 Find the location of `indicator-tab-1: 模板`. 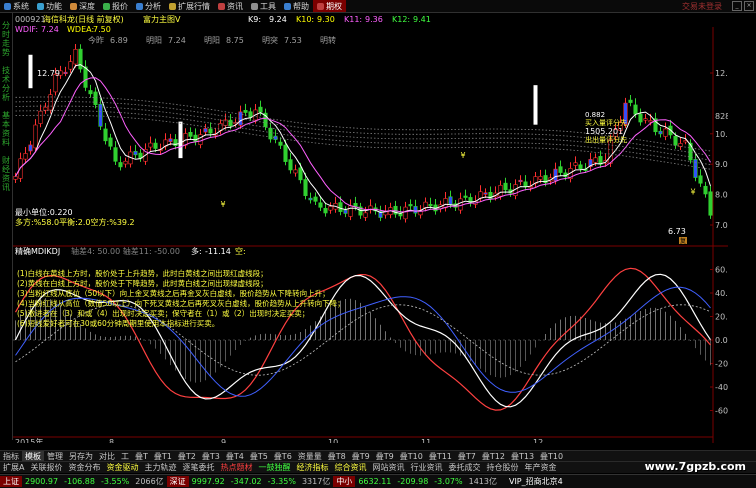

indicator-tab-1: 模板 is located at coordinates (33, 456).